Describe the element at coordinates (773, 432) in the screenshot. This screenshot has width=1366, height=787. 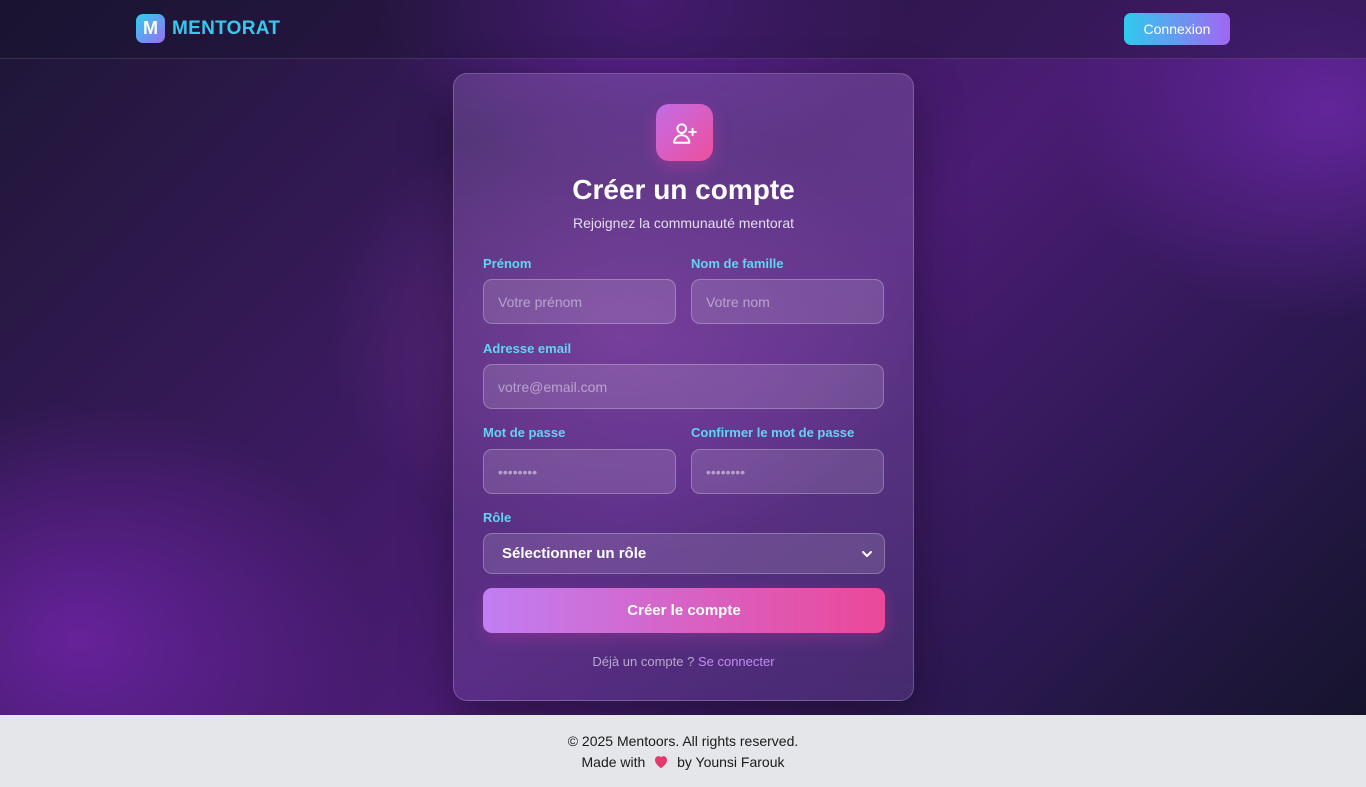
I see `confirm-password-label: Confirmer le mot de passe` at that location.